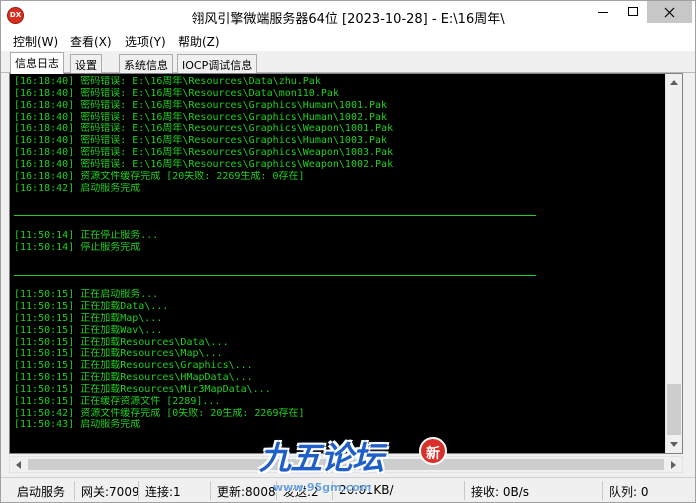  What do you see at coordinates (35, 41) in the screenshot?
I see `menu-control: 控制(W)` at bounding box center [35, 41].